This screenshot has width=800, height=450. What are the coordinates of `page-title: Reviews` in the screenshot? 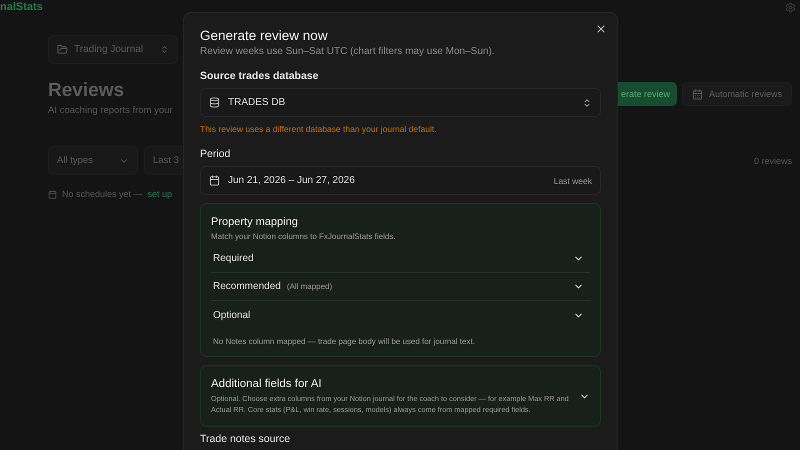 It's located at (87, 91).